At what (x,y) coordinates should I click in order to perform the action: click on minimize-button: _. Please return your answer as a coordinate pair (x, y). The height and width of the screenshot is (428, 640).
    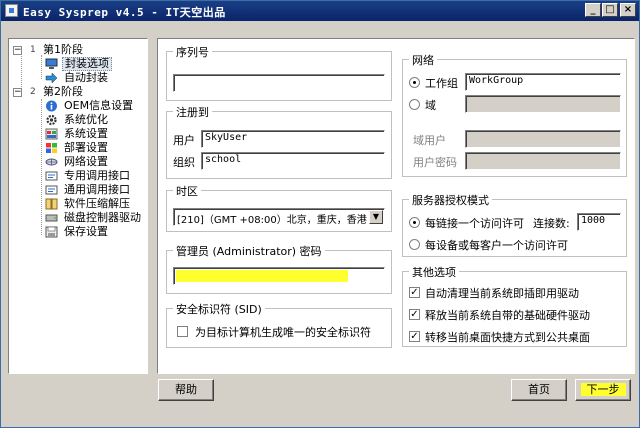
    Looking at the image, I should click on (593, 10).